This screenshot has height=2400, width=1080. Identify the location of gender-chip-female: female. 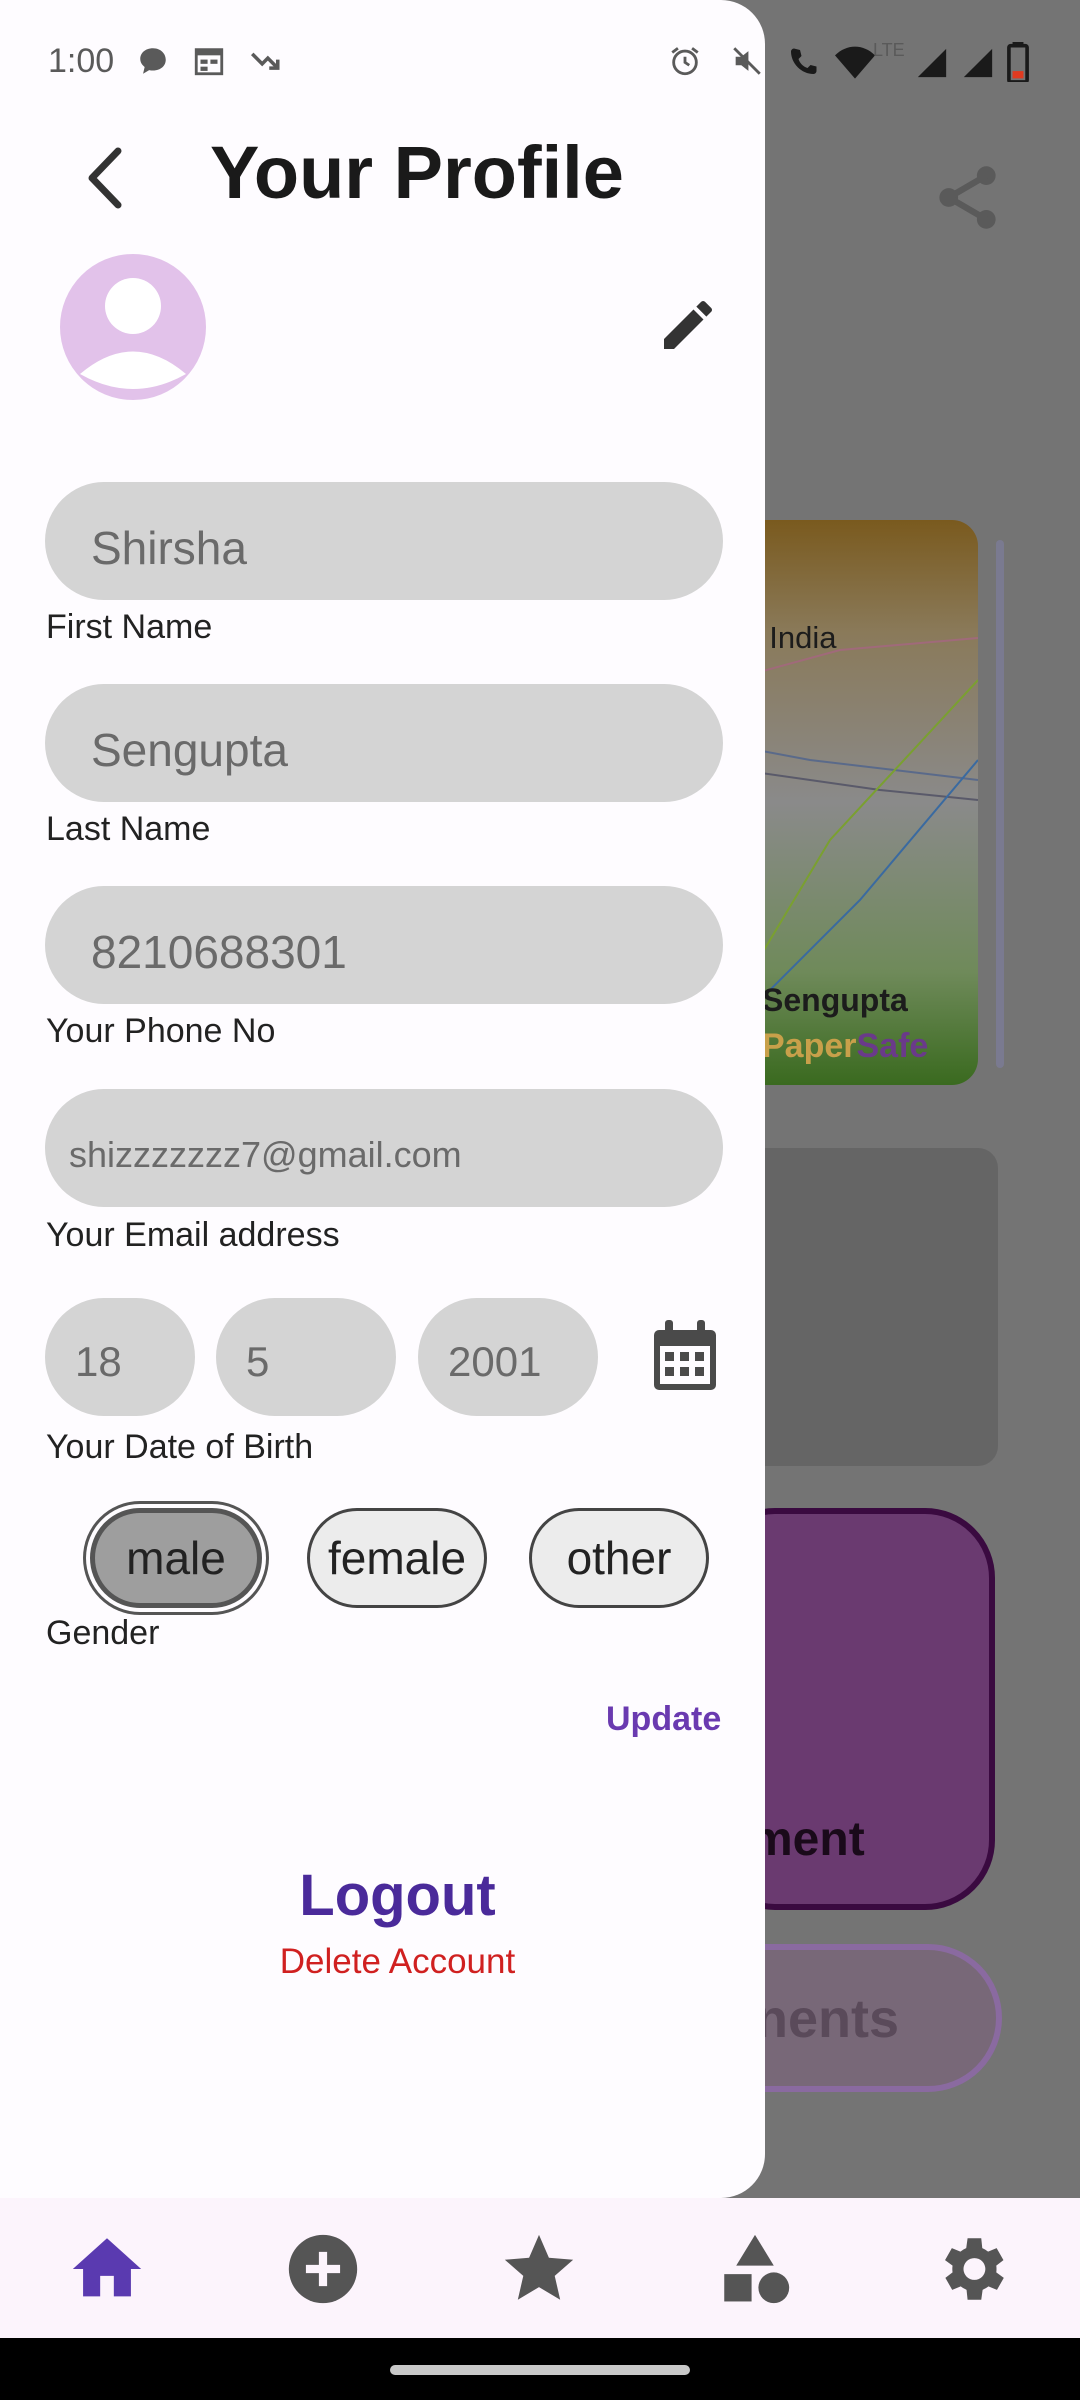
(397, 1558).